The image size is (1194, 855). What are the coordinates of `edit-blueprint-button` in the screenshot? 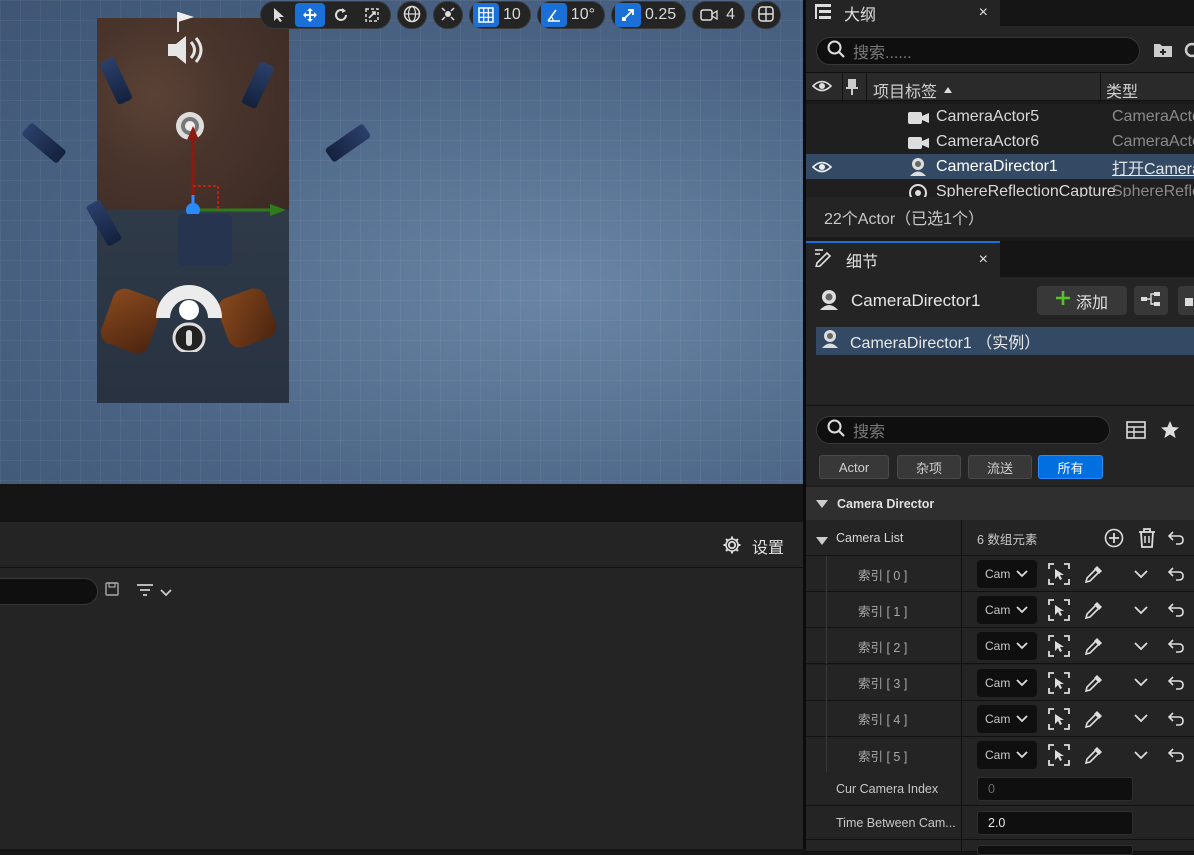 It's located at (1186, 300).